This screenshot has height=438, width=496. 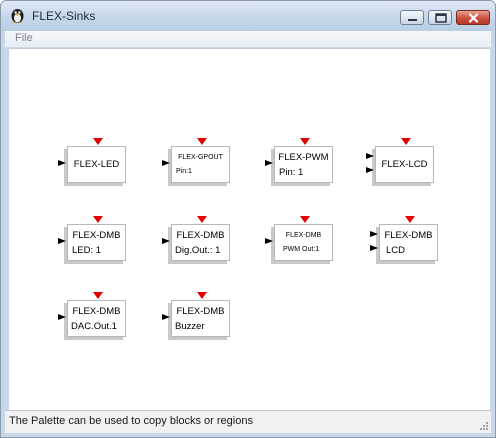 I want to click on block-param: Pin: 1, so click(x=291, y=172).